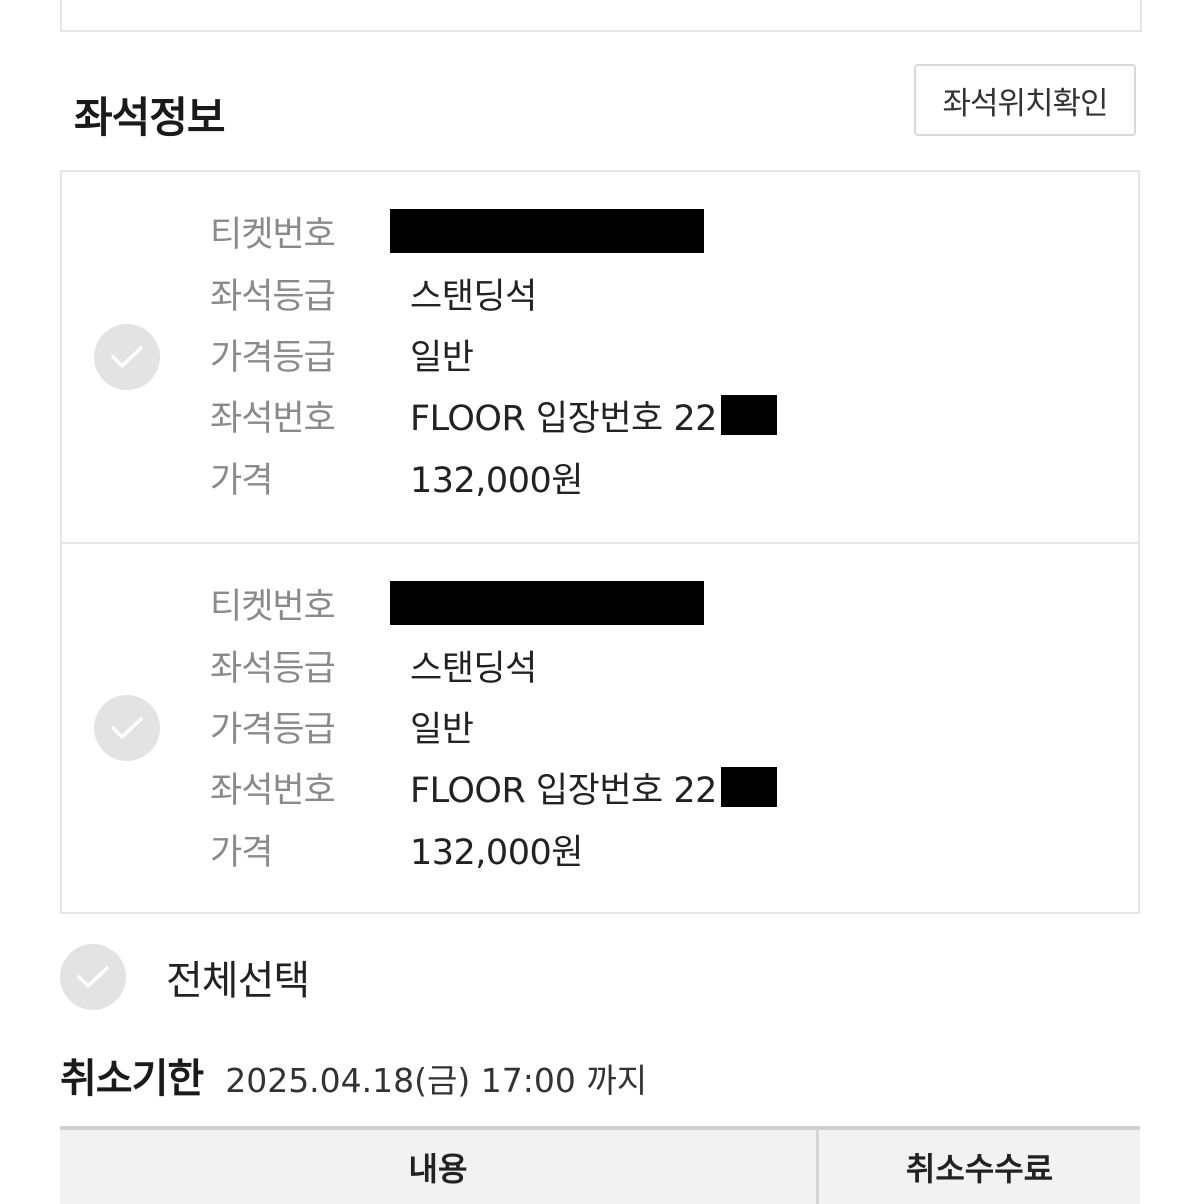 The height and width of the screenshot is (1204, 1200). What do you see at coordinates (150, 117) in the screenshot?
I see `section-title: 좌석정보` at bounding box center [150, 117].